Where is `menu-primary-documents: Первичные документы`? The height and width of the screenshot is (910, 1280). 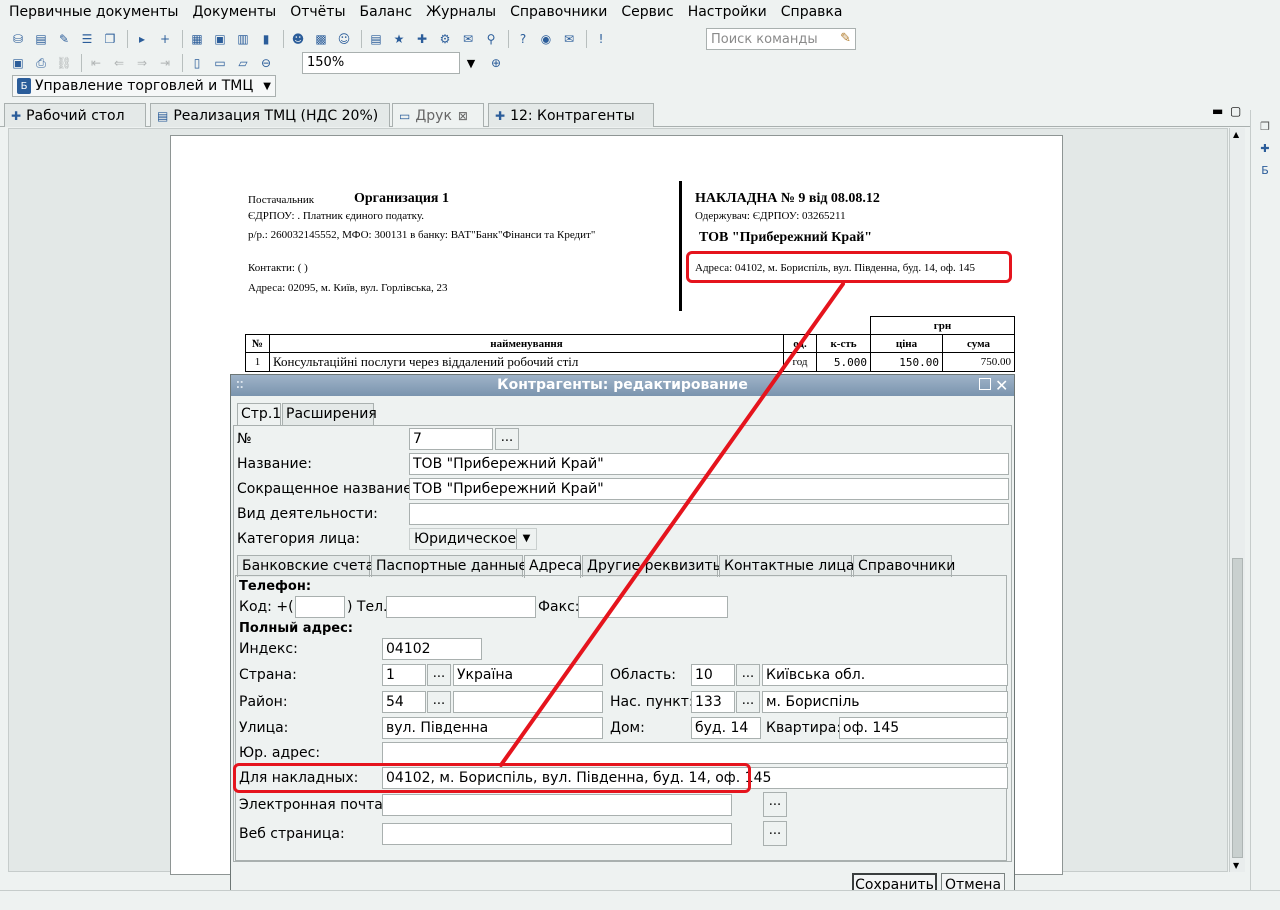
menu-primary-documents: Первичные документы is located at coordinates (93, 12).